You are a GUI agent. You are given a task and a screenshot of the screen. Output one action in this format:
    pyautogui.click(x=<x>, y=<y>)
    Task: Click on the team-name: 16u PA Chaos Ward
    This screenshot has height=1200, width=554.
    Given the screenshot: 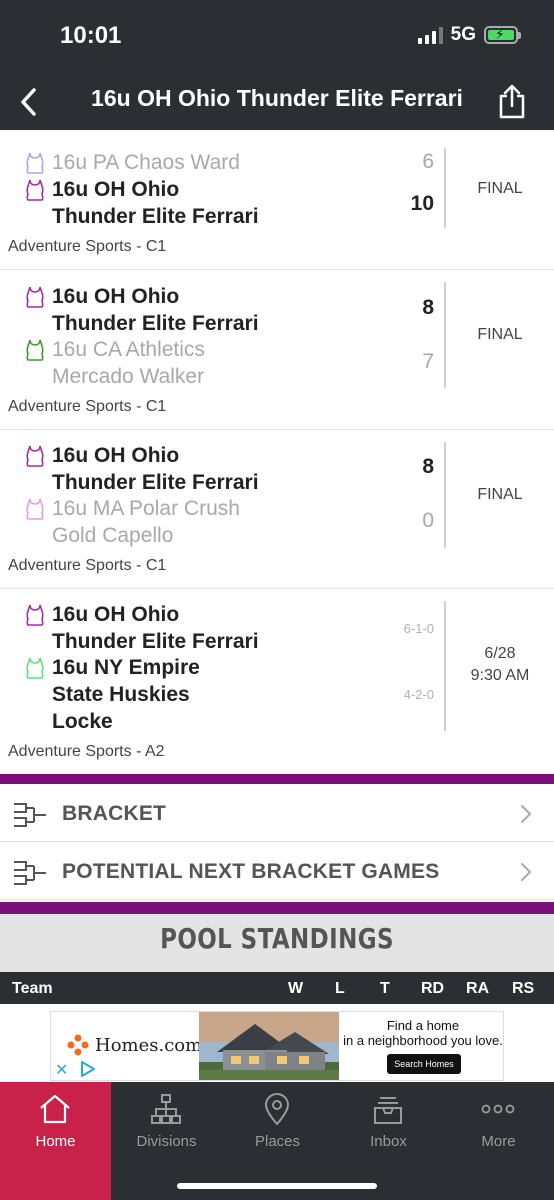 What is the action you would take?
    pyautogui.click(x=146, y=162)
    